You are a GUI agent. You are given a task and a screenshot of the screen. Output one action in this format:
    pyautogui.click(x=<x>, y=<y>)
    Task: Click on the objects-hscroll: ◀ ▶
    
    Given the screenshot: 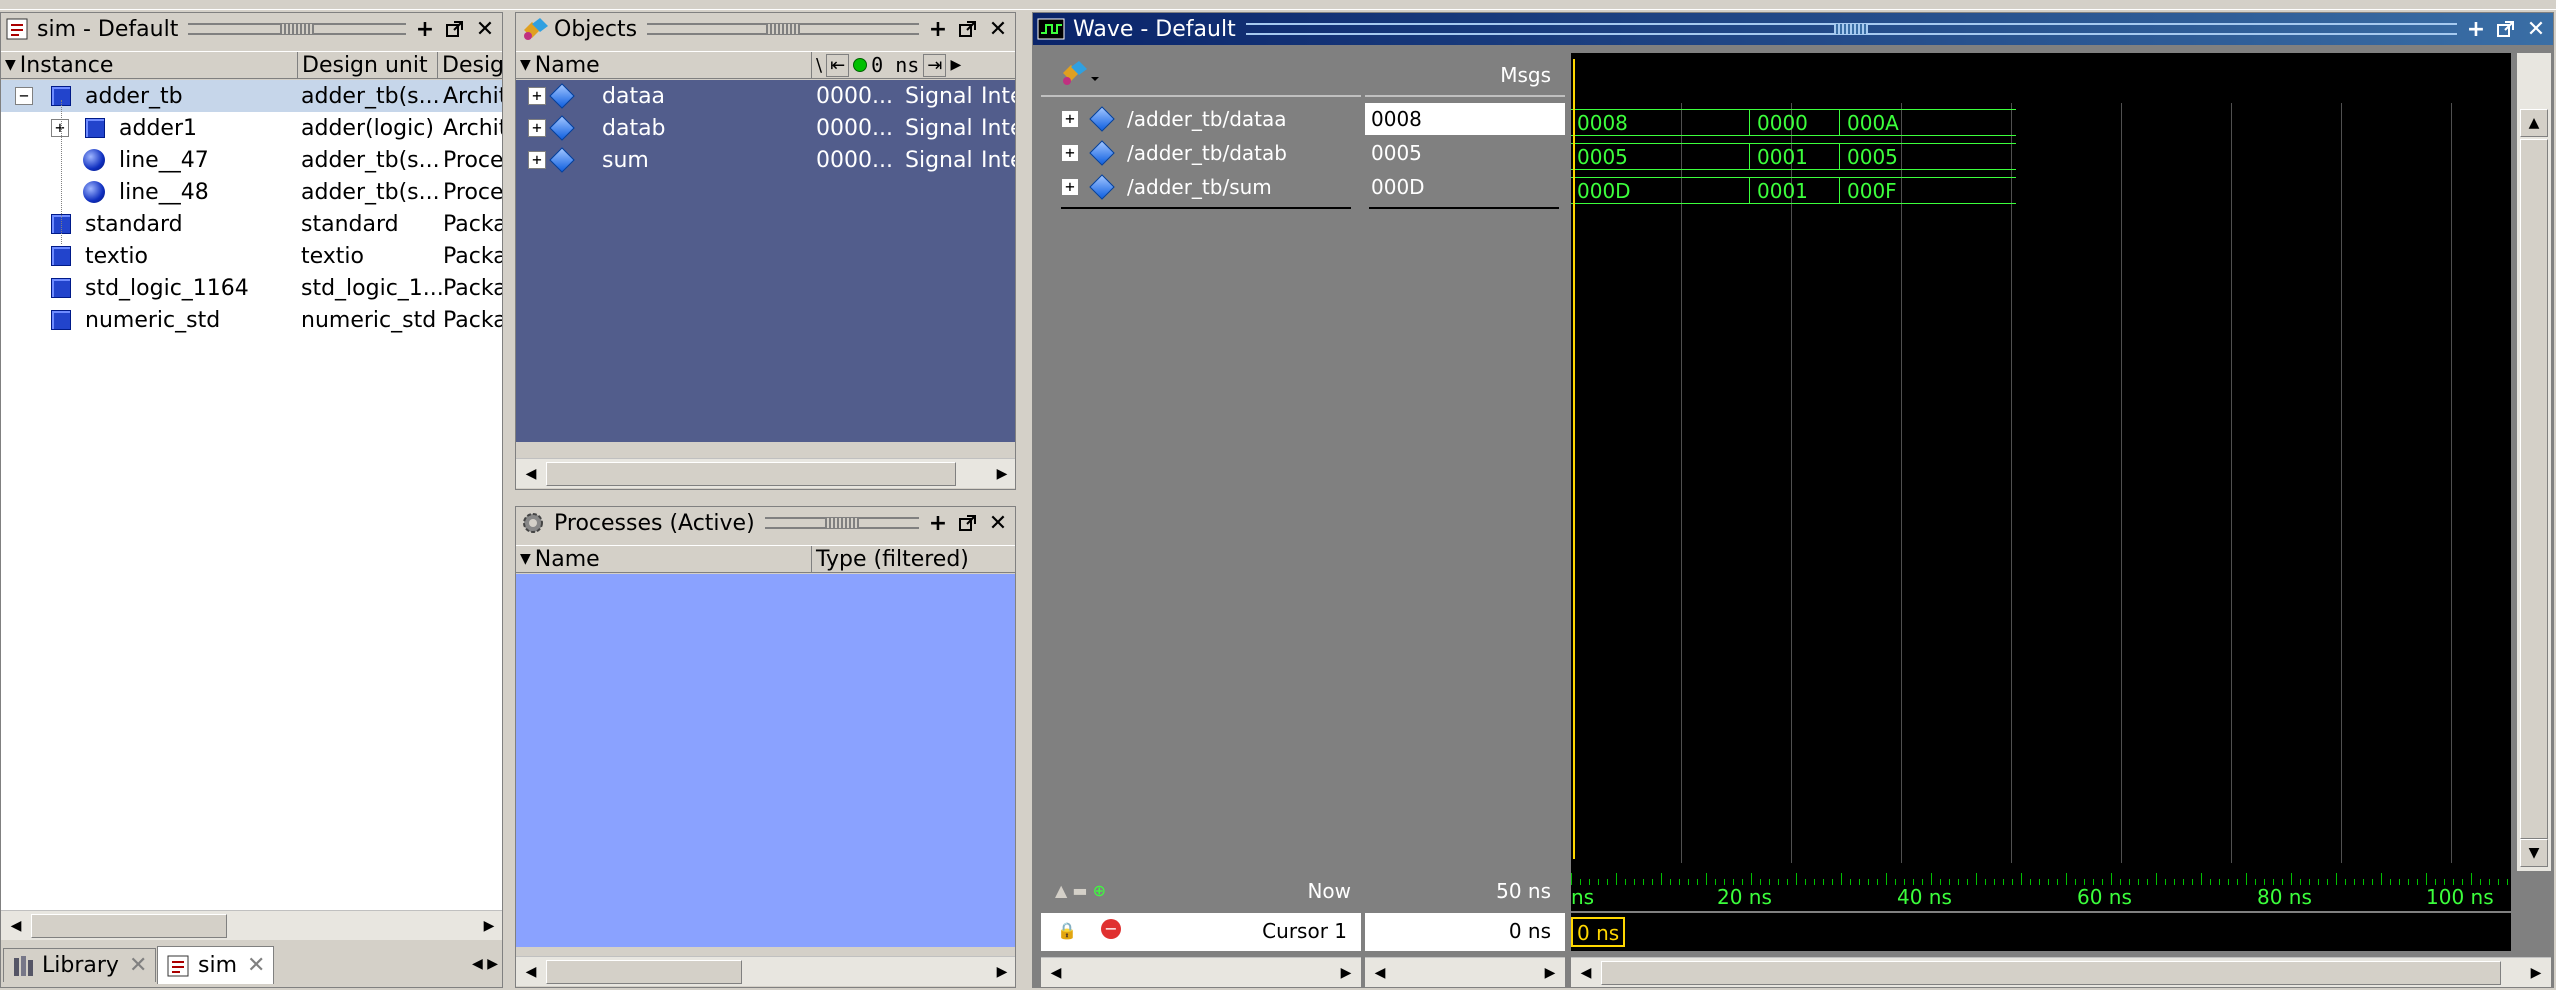 What is the action you would take?
    pyautogui.click(x=765, y=473)
    